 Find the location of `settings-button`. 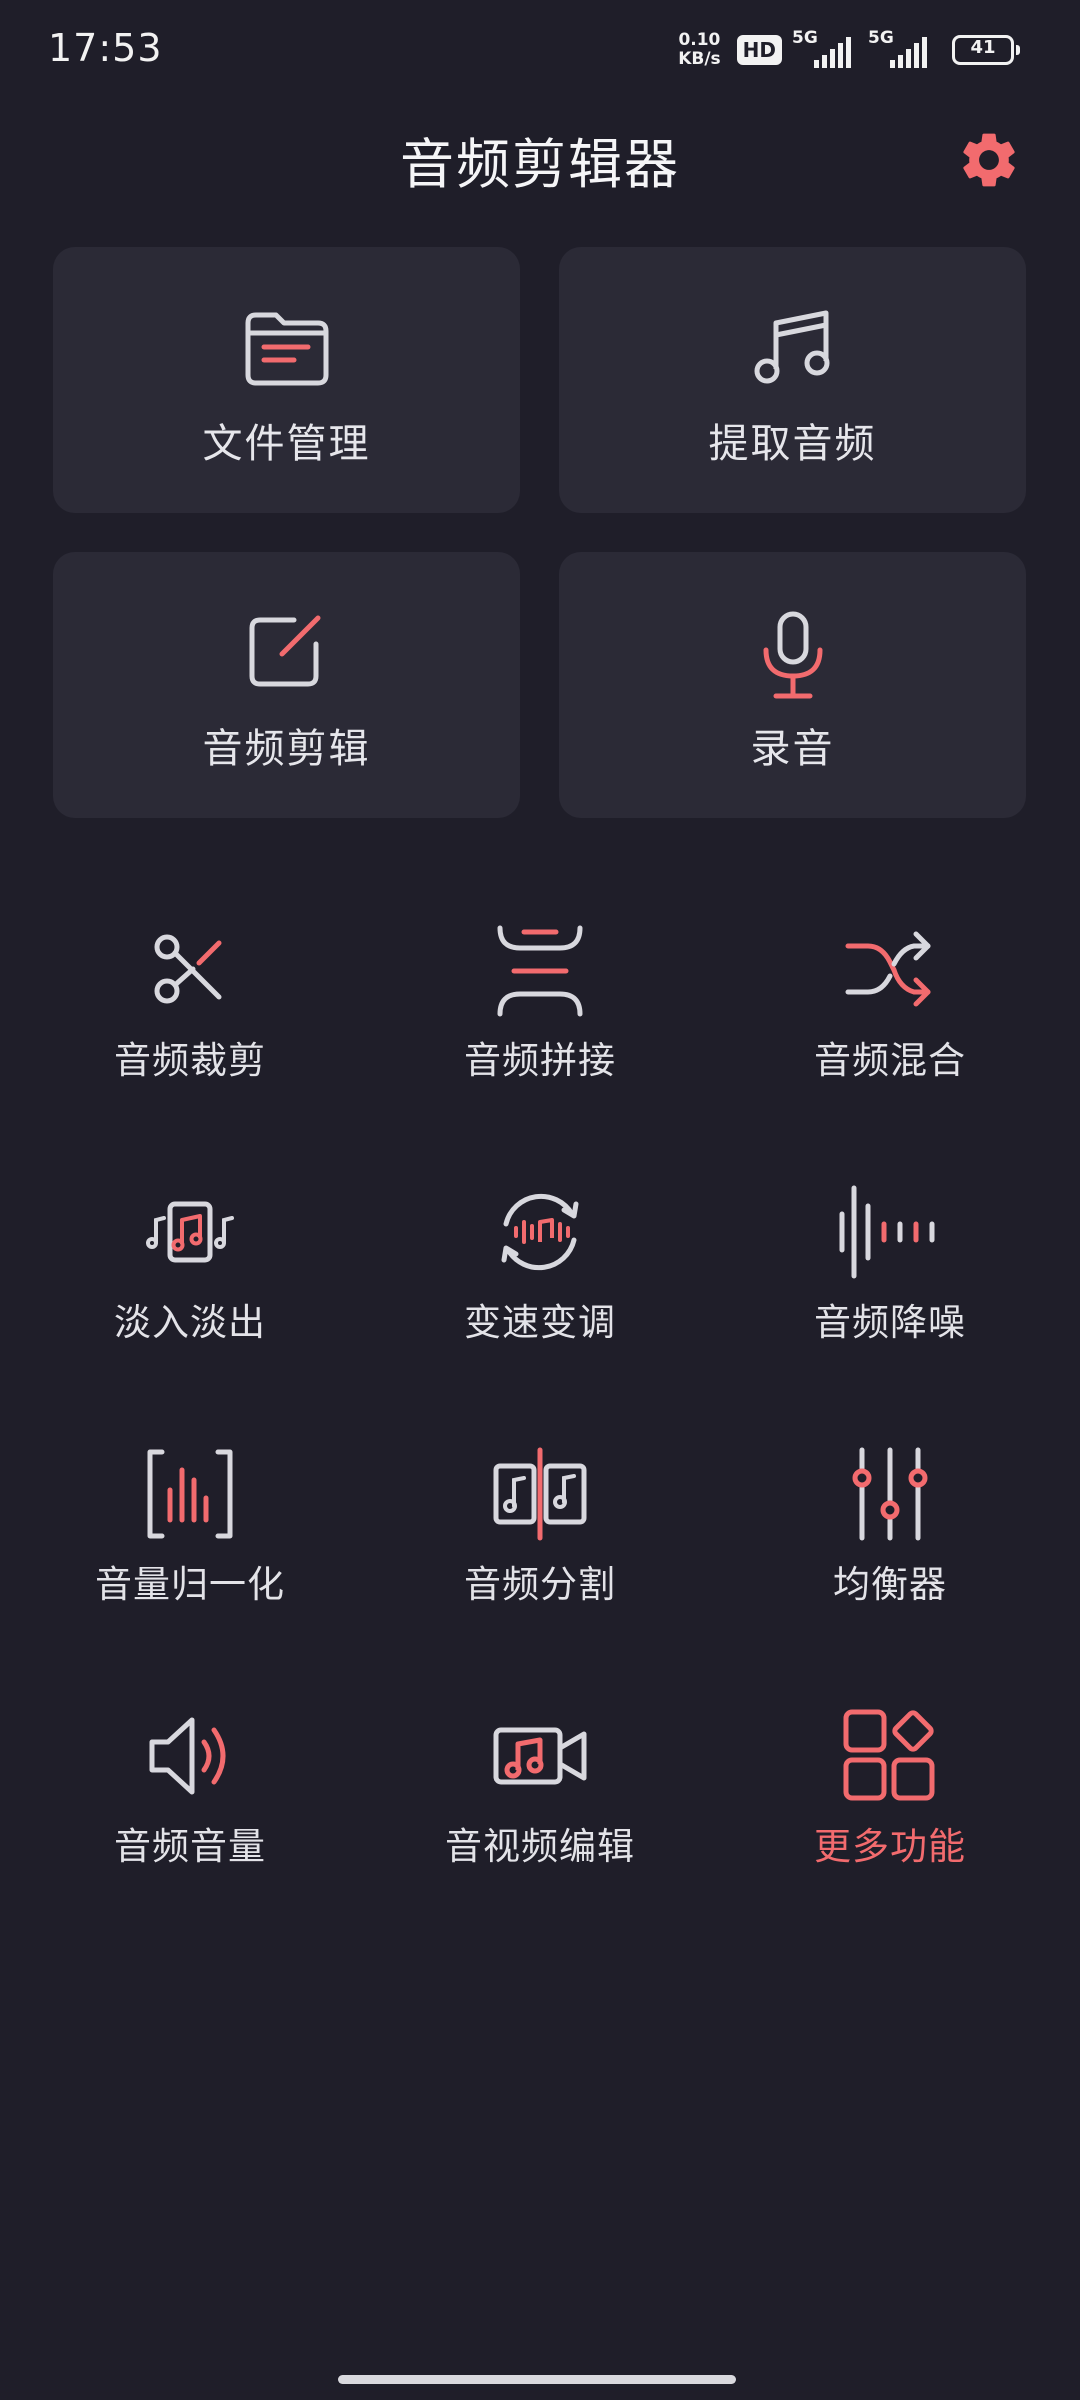

settings-button is located at coordinates (989, 160).